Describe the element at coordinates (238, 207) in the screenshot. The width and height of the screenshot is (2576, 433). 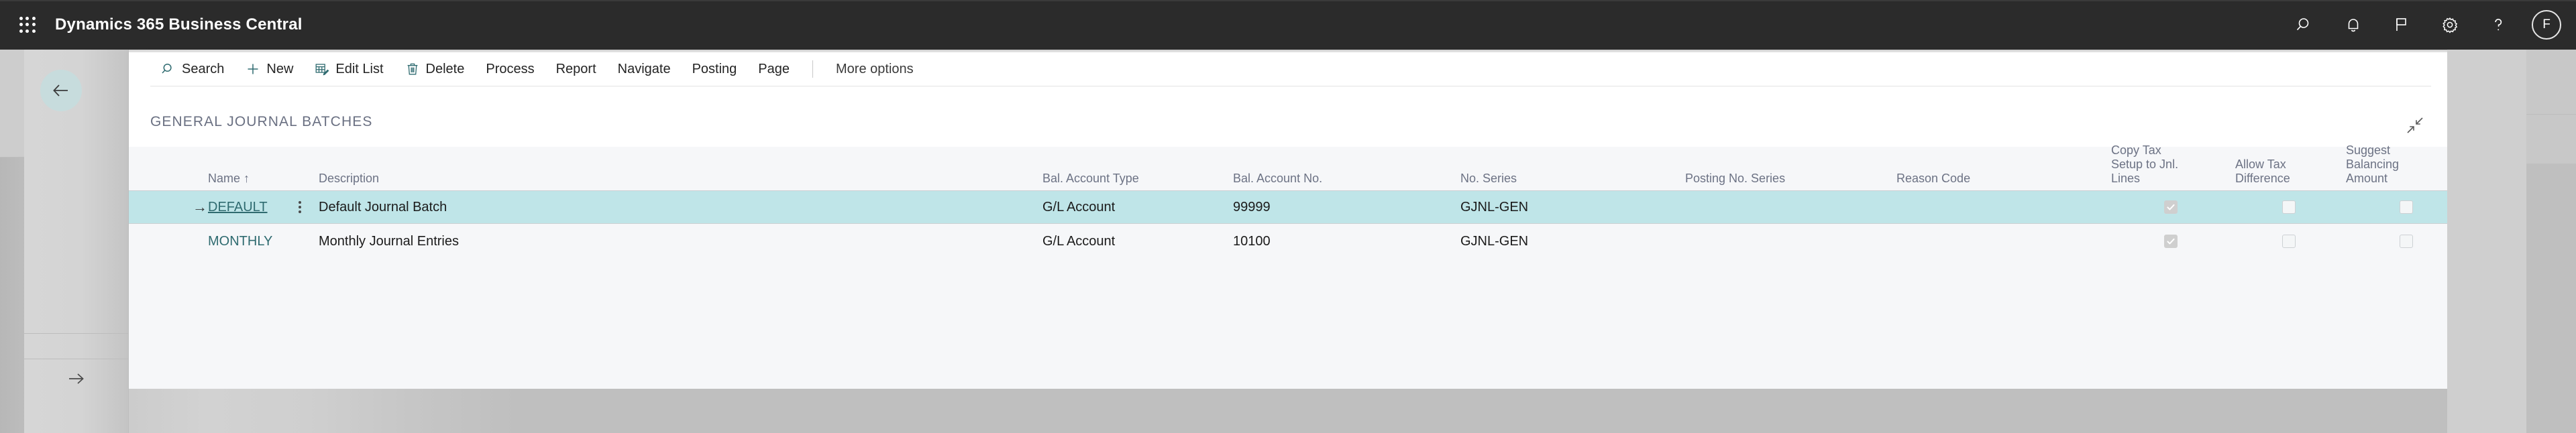
I see `row-name-link: DEFAULT` at that location.